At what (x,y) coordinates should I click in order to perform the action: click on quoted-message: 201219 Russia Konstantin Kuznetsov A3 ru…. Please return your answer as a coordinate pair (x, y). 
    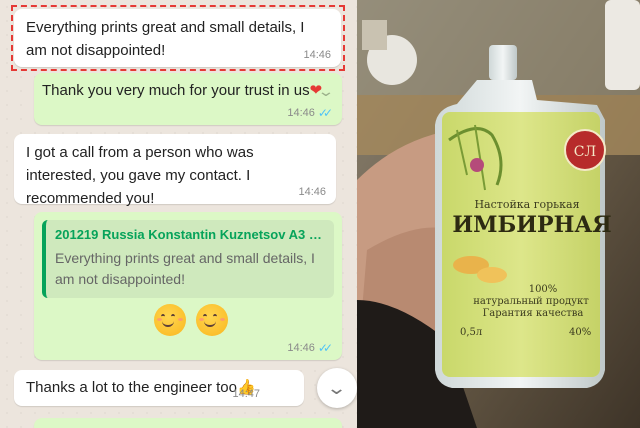
    Looking at the image, I should click on (188, 259).